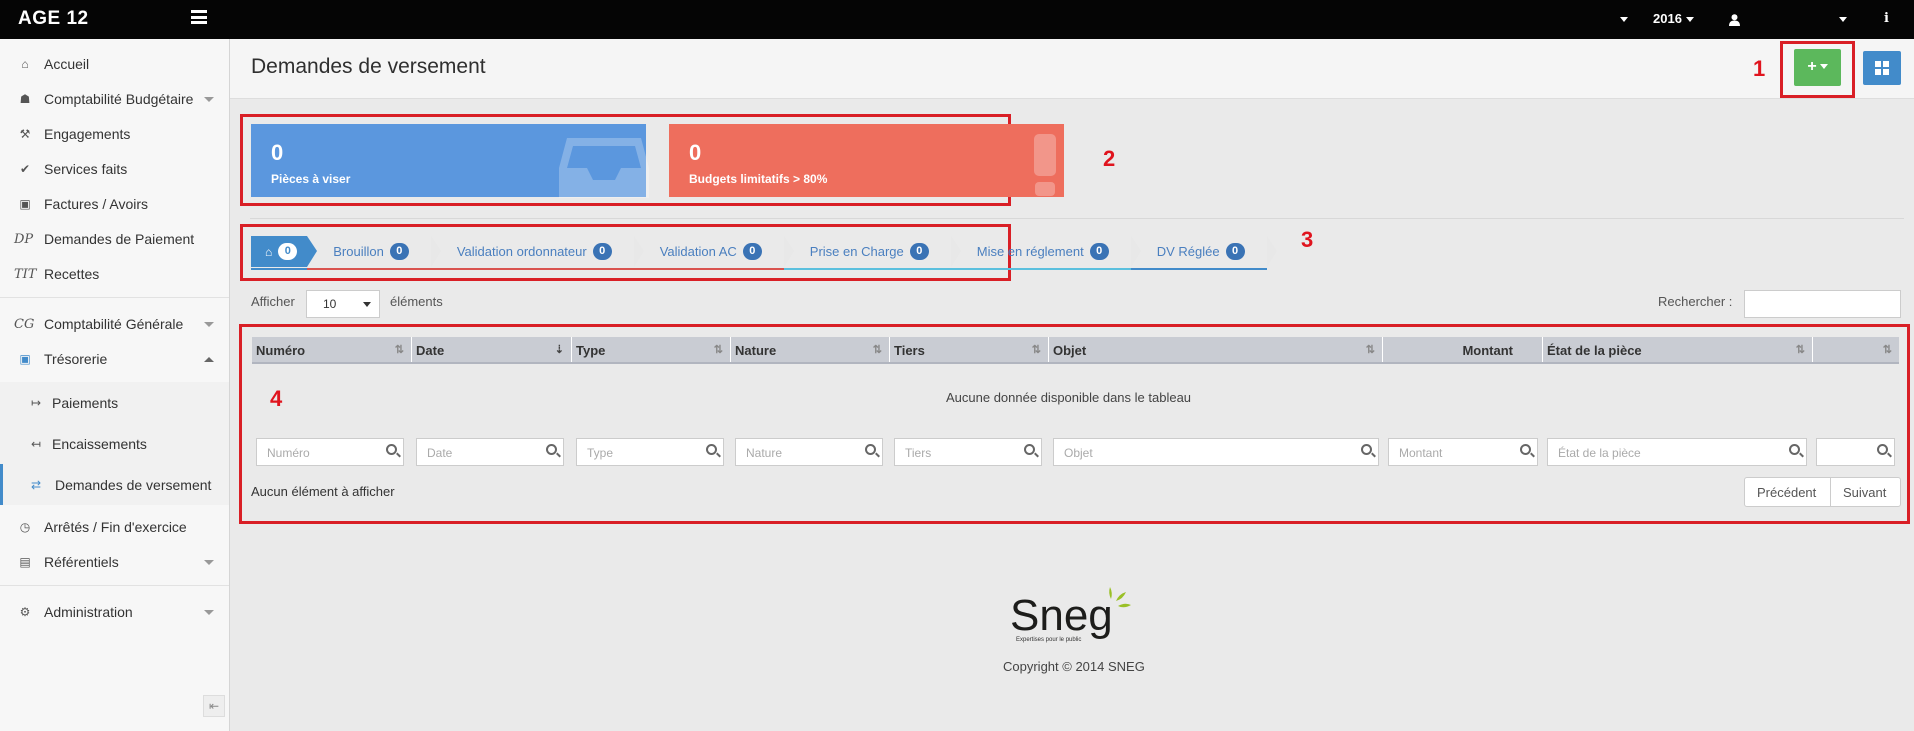  Describe the element at coordinates (1624, 18) in the screenshot. I see `dropdown-caret-button` at that location.